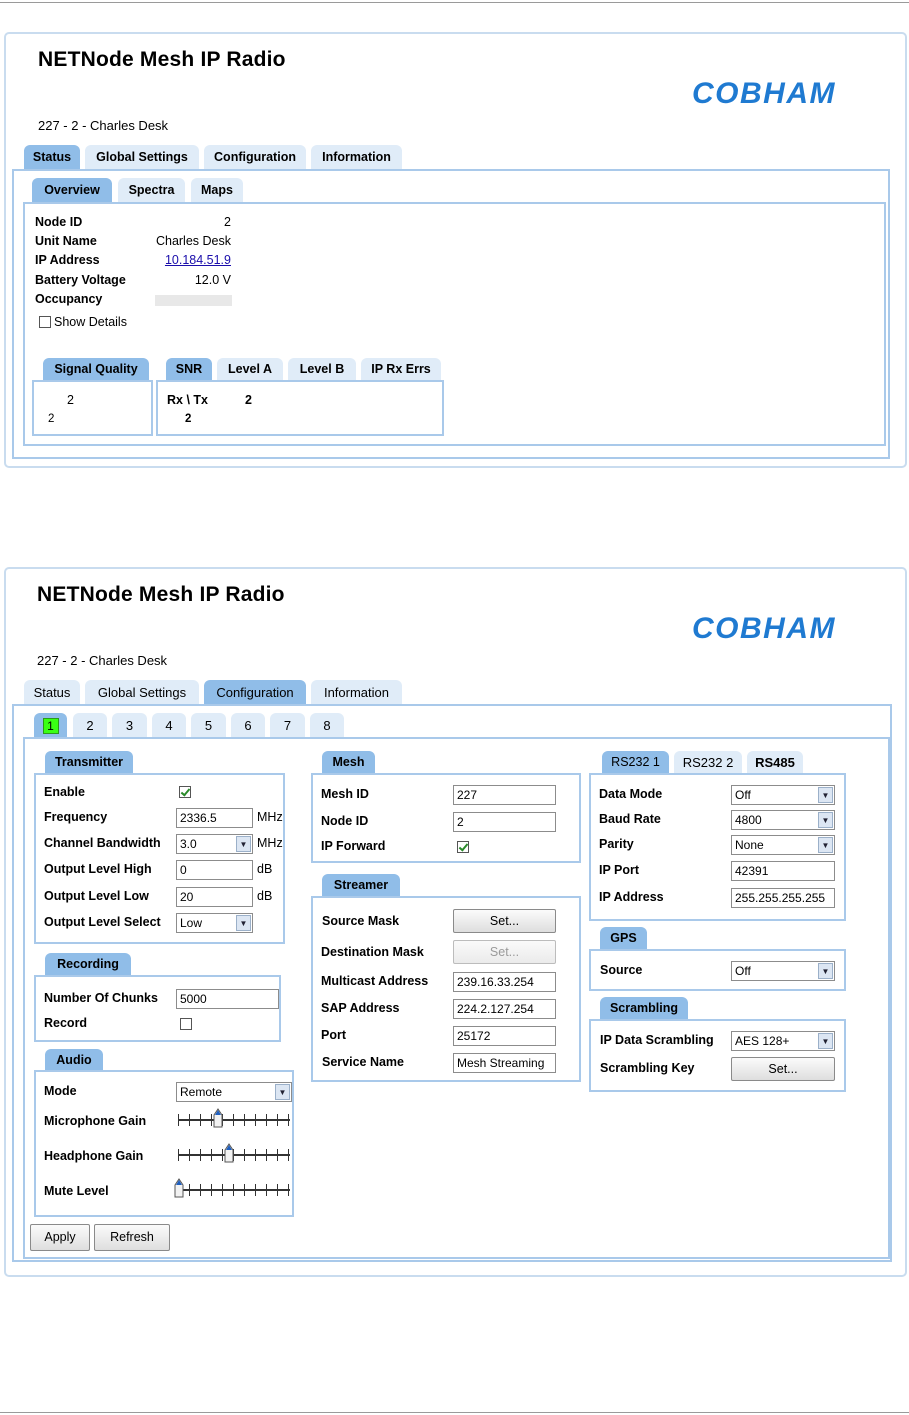  Describe the element at coordinates (783, 845) in the screenshot. I see `parity-select: None ▼` at that location.